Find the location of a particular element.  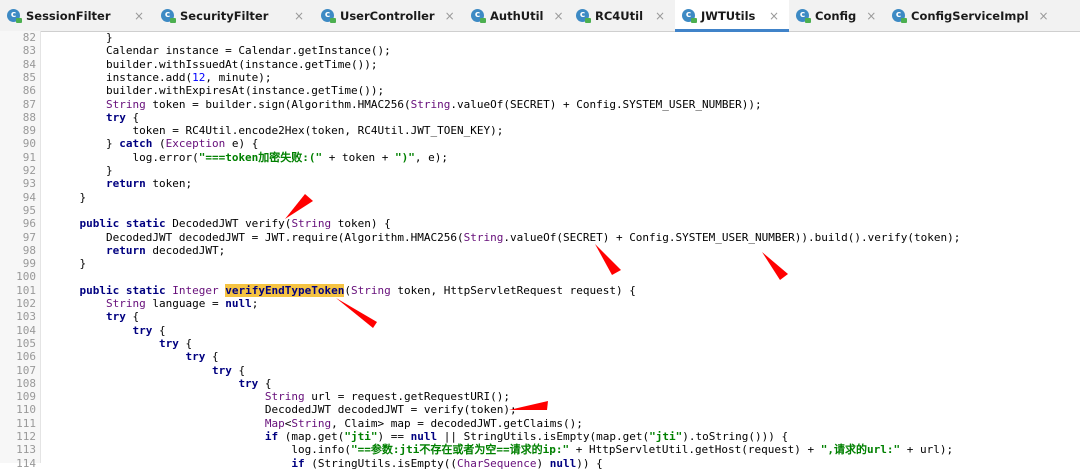

code-token: catch is located at coordinates (136, 144).